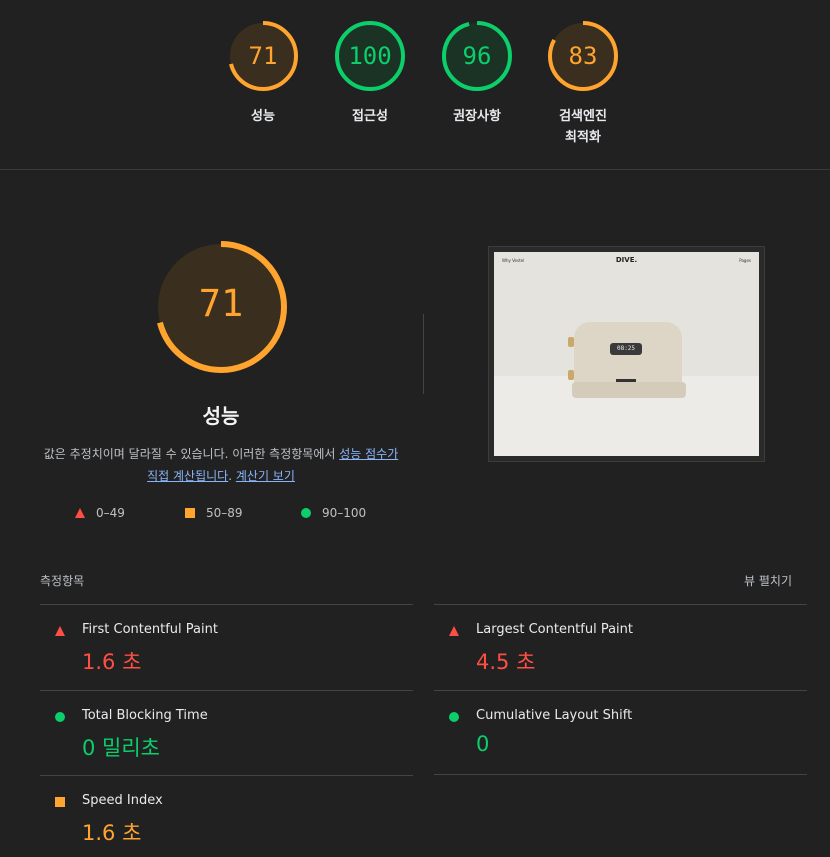 The width and height of the screenshot is (830, 857). I want to click on performance-score: 71, so click(221, 303).